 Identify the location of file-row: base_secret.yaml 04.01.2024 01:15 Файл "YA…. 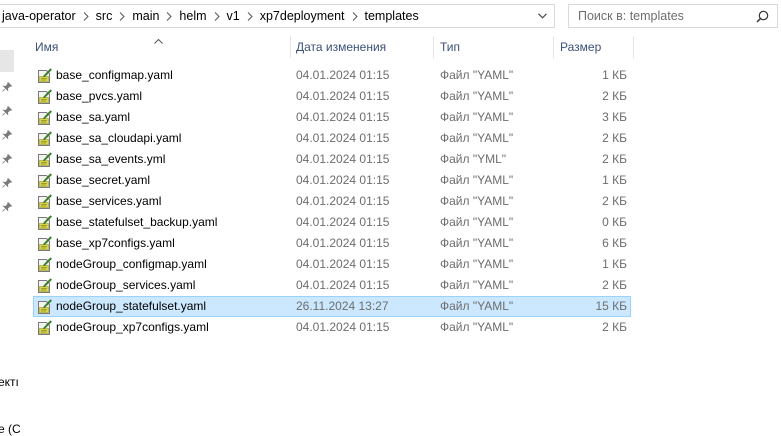
(332, 180).